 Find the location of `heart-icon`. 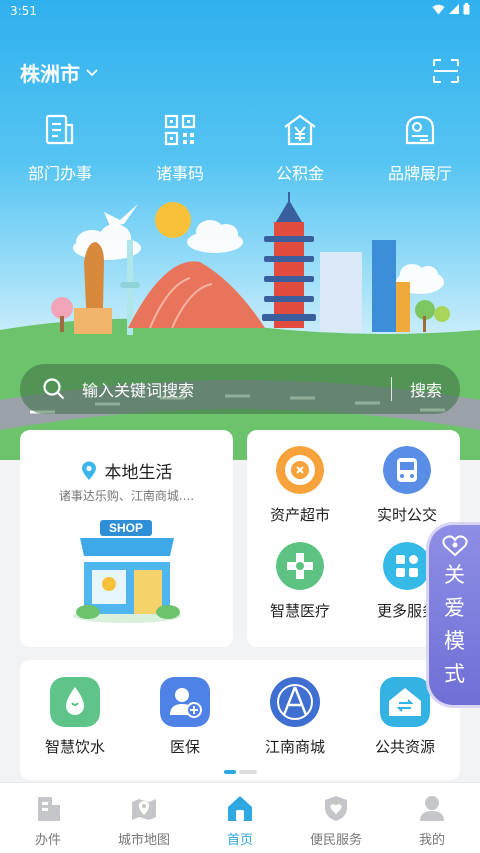

heart-icon is located at coordinates (454, 546).